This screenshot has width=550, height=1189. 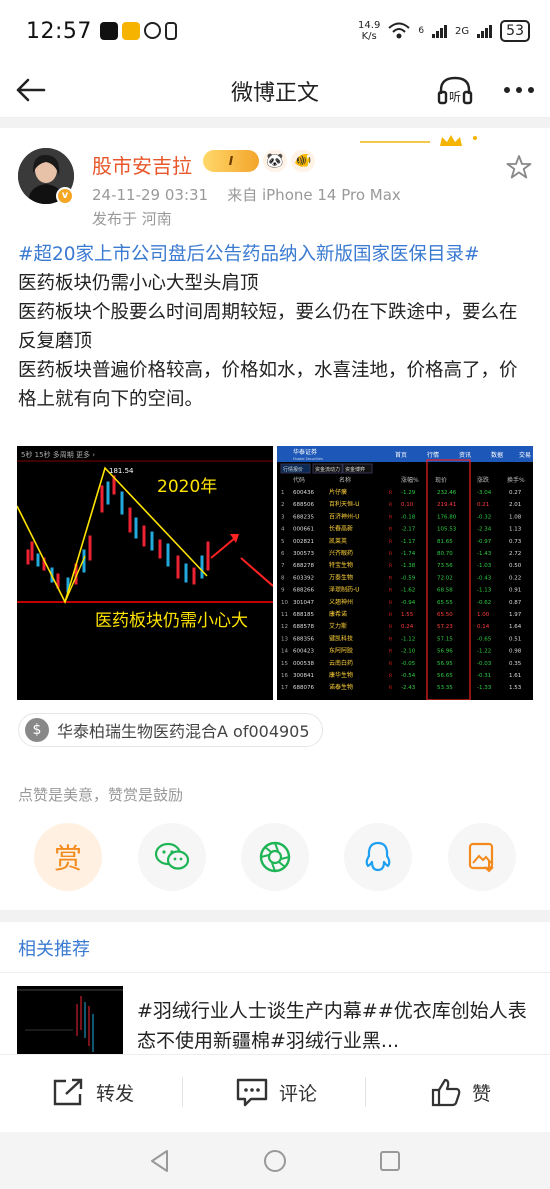 I want to click on quote-row-turnover: 1.08, so click(x=515, y=517).